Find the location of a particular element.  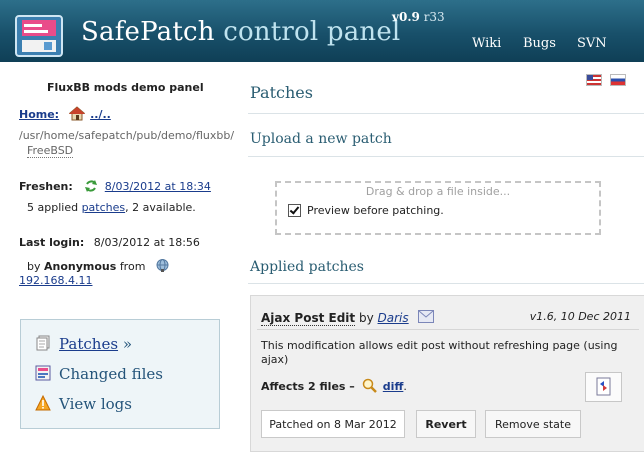

last-login-value: 8/03/2012 at 18:56 is located at coordinates (146, 242).